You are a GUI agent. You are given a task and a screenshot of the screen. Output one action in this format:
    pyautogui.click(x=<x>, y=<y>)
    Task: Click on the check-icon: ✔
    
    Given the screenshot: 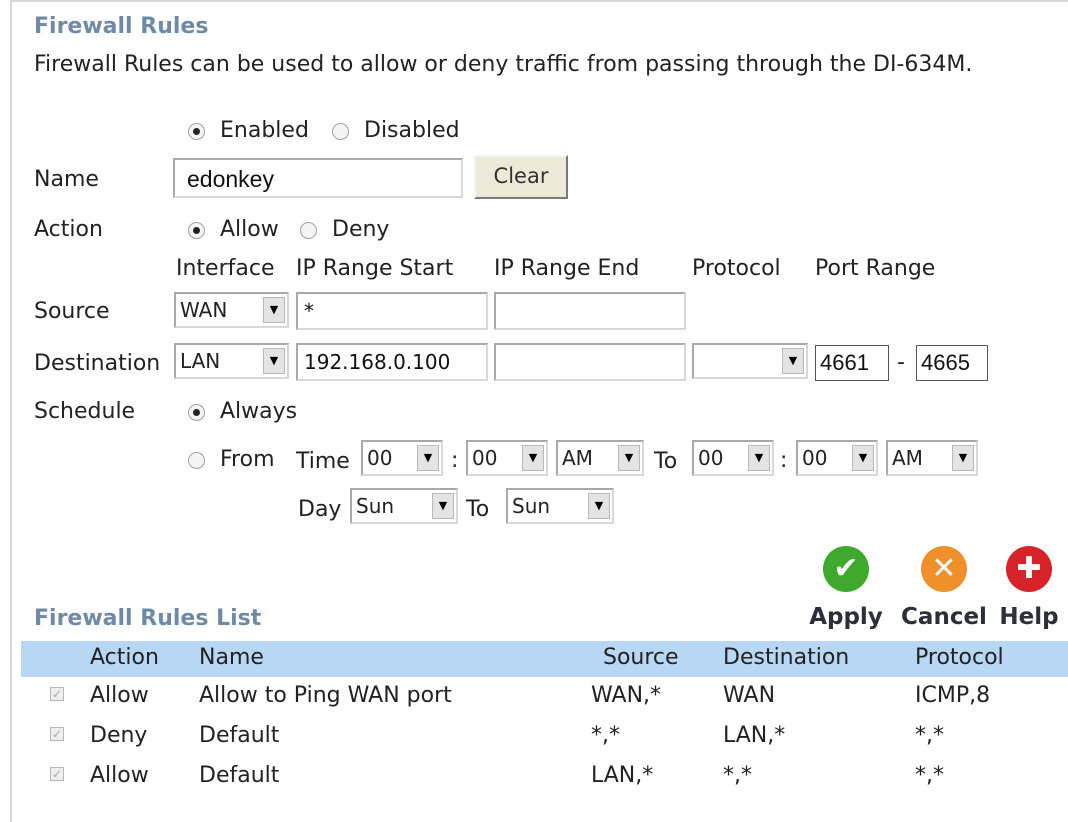 What is the action you would take?
    pyautogui.click(x=846, y=569)
    